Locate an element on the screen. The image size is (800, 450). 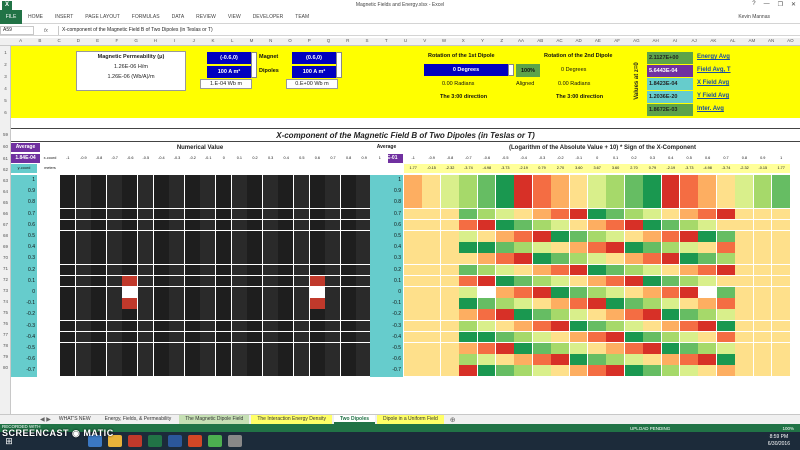
x-coord-value: 0.4 is located at coordinates (670, 158).